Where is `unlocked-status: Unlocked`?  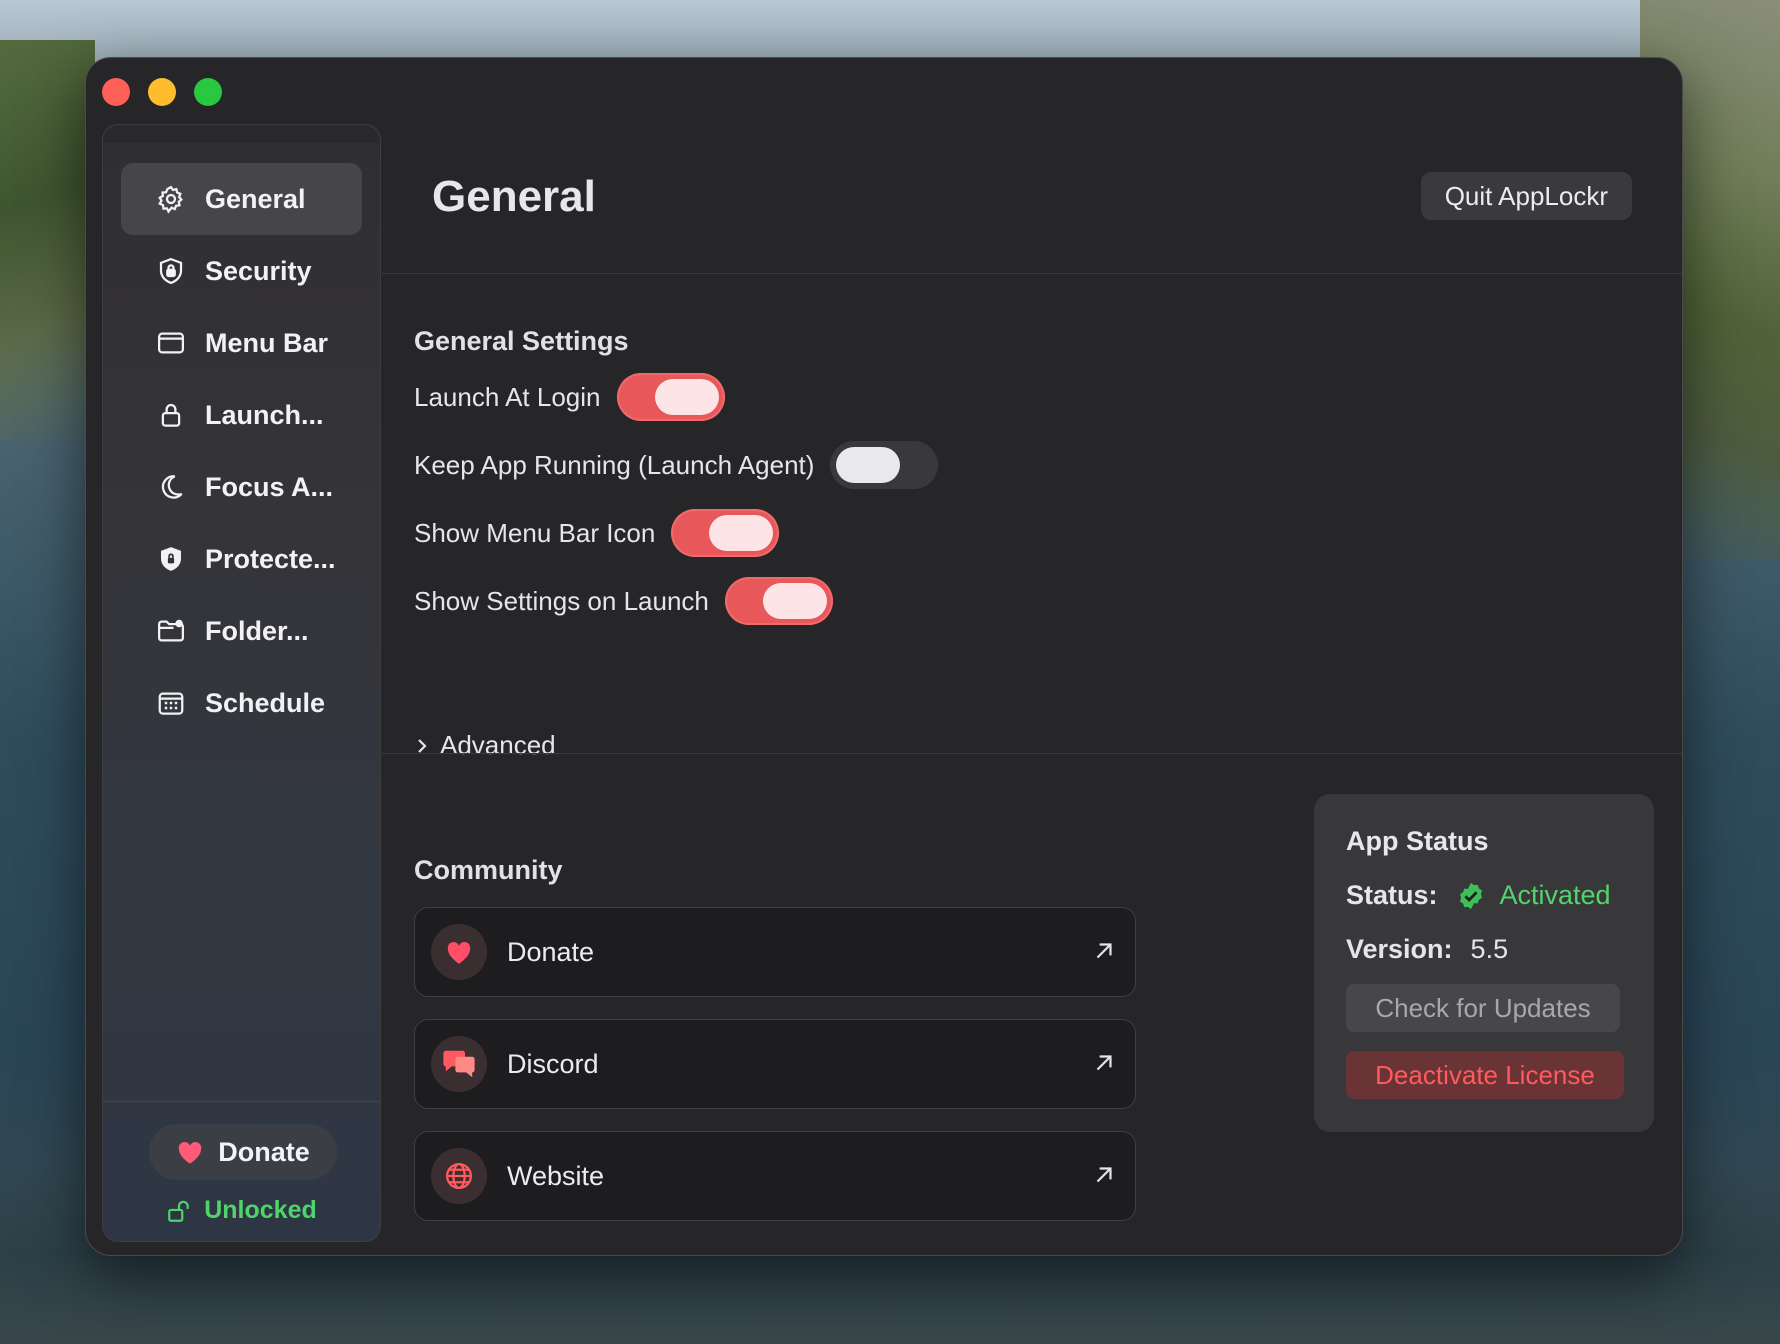
unlocked-status: Unlocked is located at coordinates (241, 1210).